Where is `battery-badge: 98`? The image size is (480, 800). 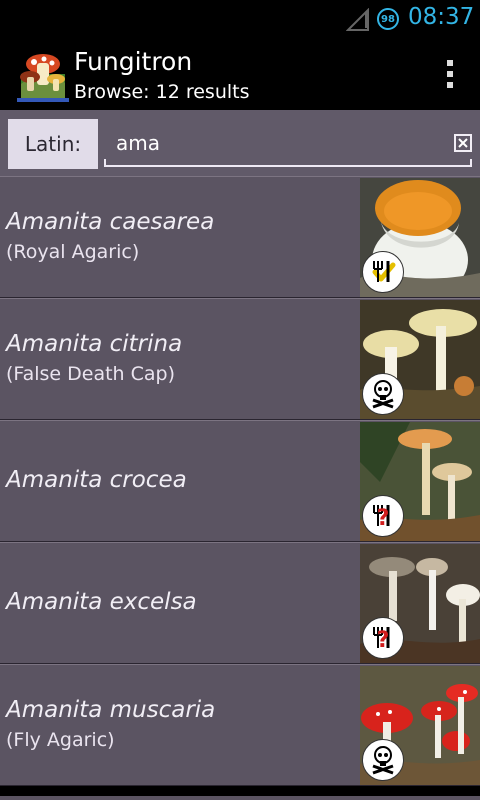 battery-badge: 98 is located at coordinates (388, 19).